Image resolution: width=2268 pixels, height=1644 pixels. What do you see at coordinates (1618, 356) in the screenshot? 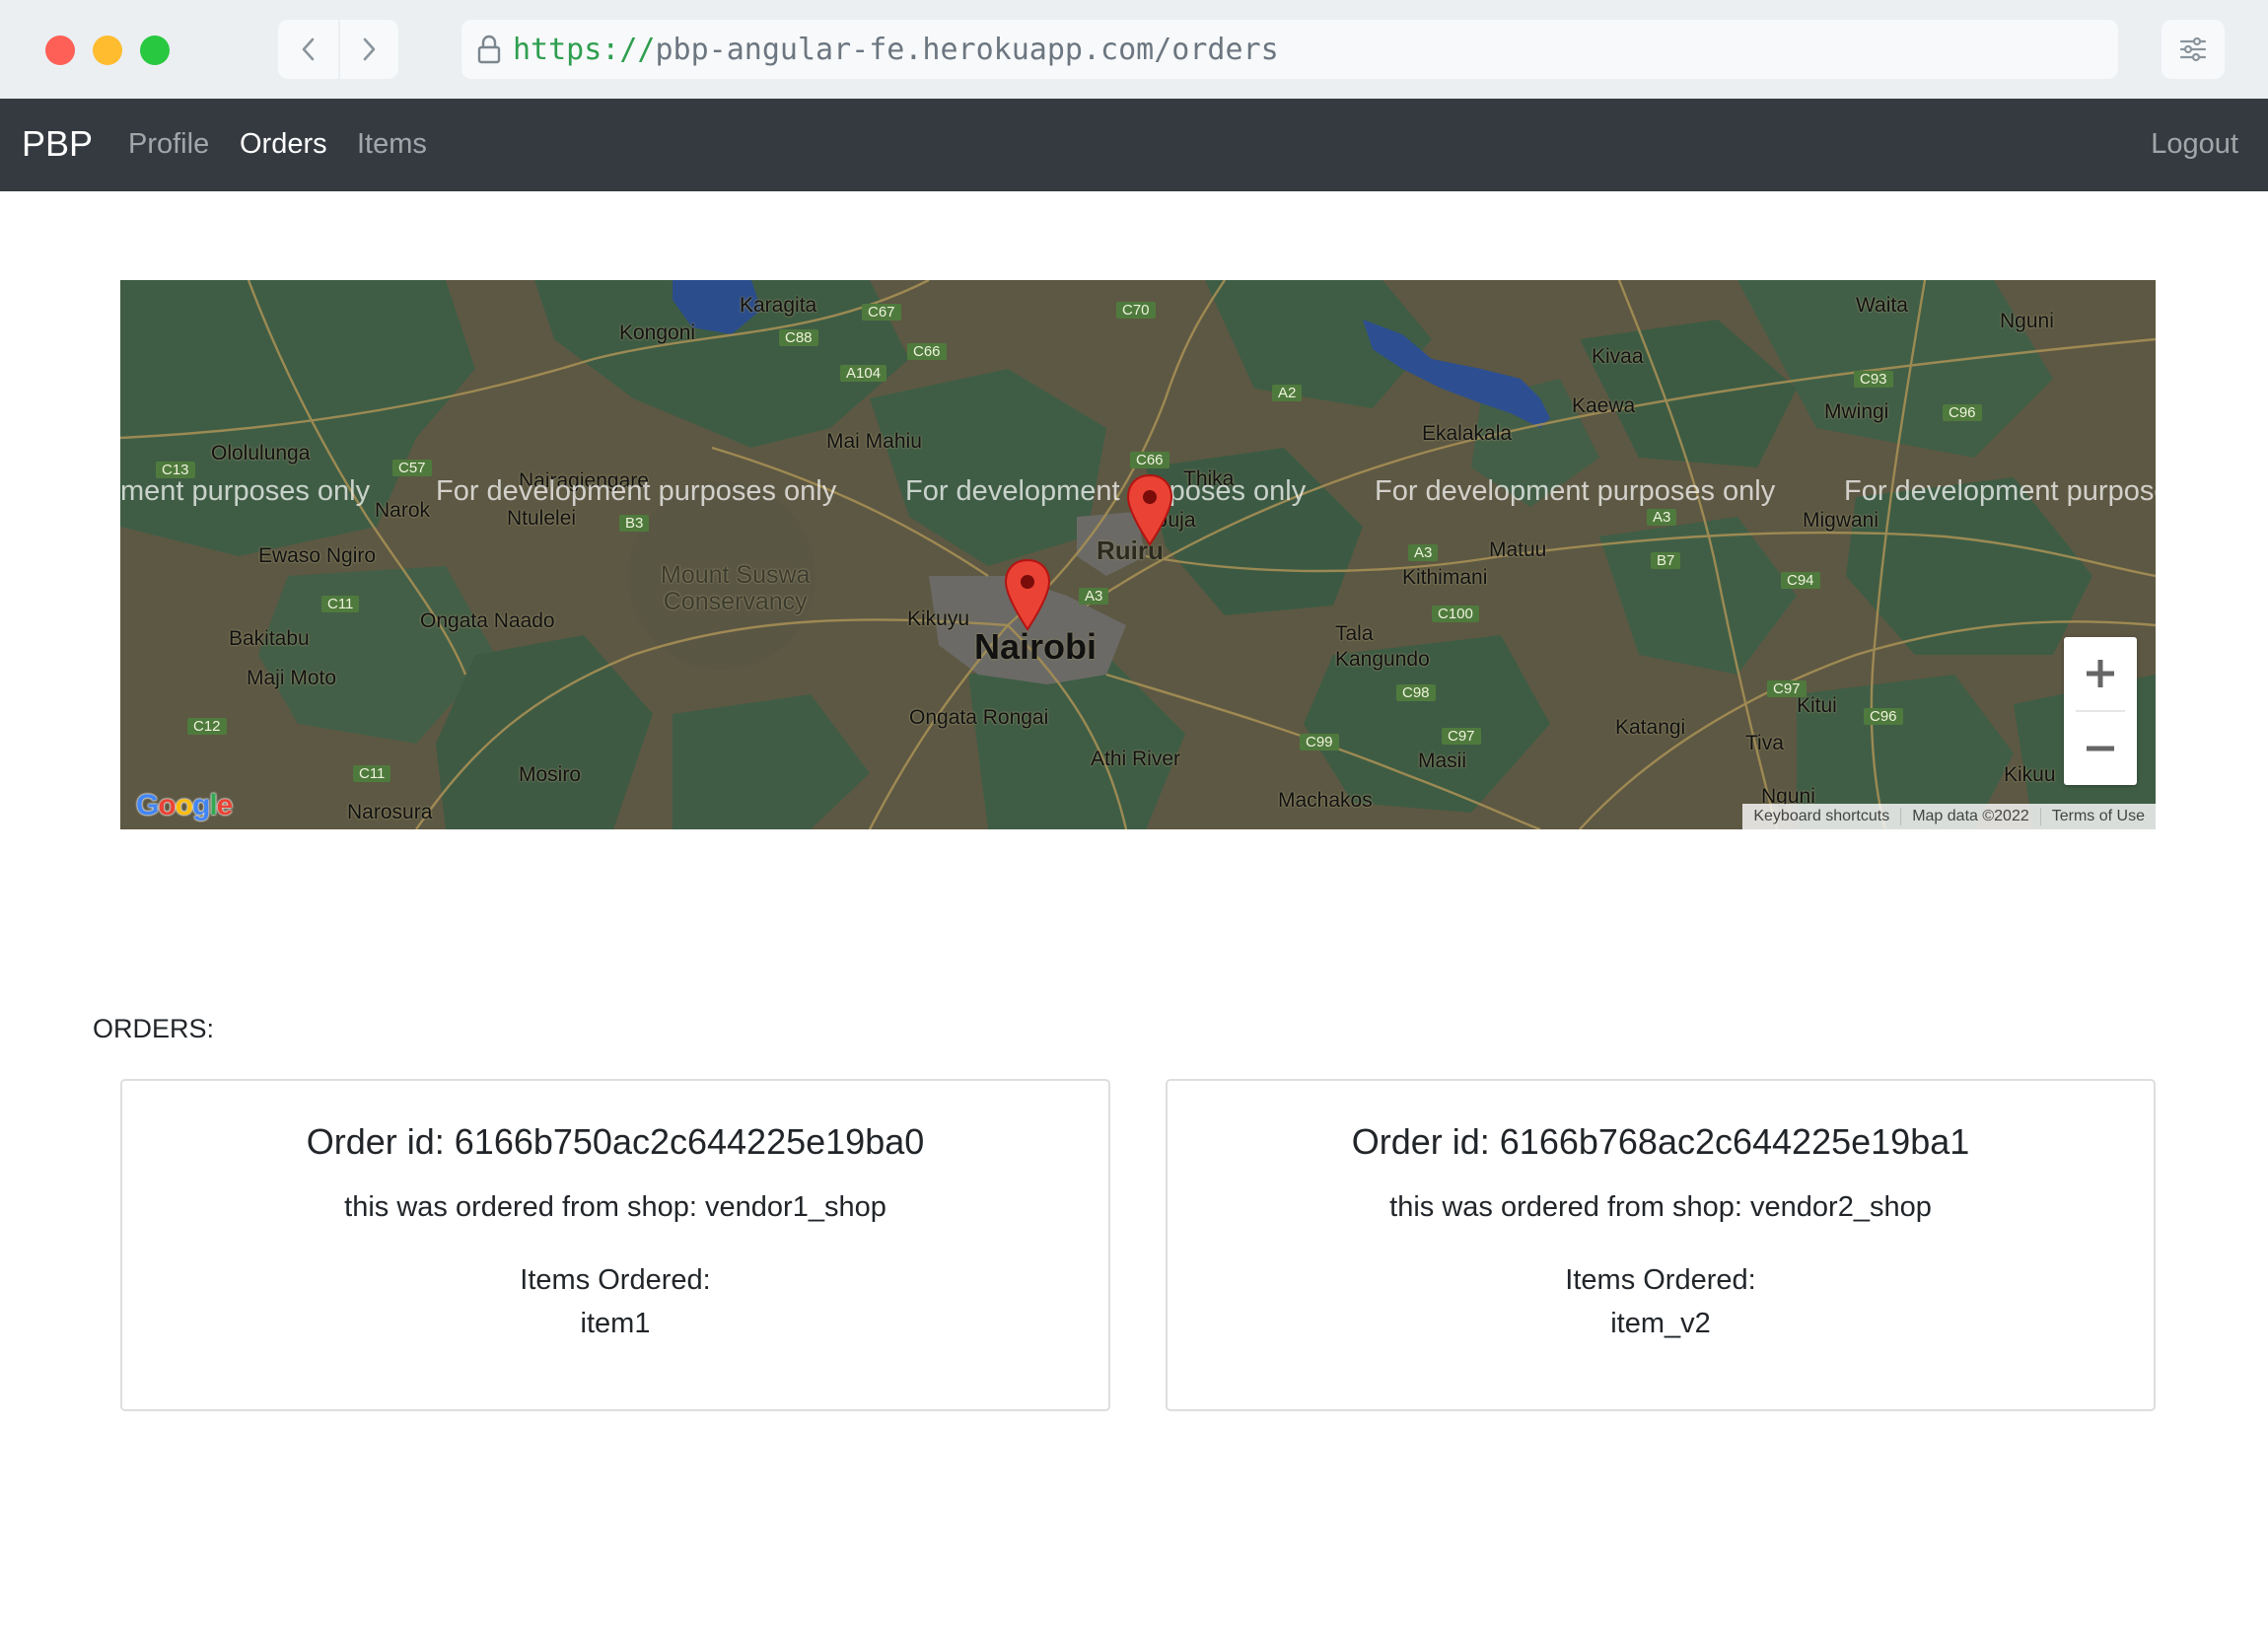
I see `map-label-kivaa: Kivaa` at bounding box center [1618, 356].